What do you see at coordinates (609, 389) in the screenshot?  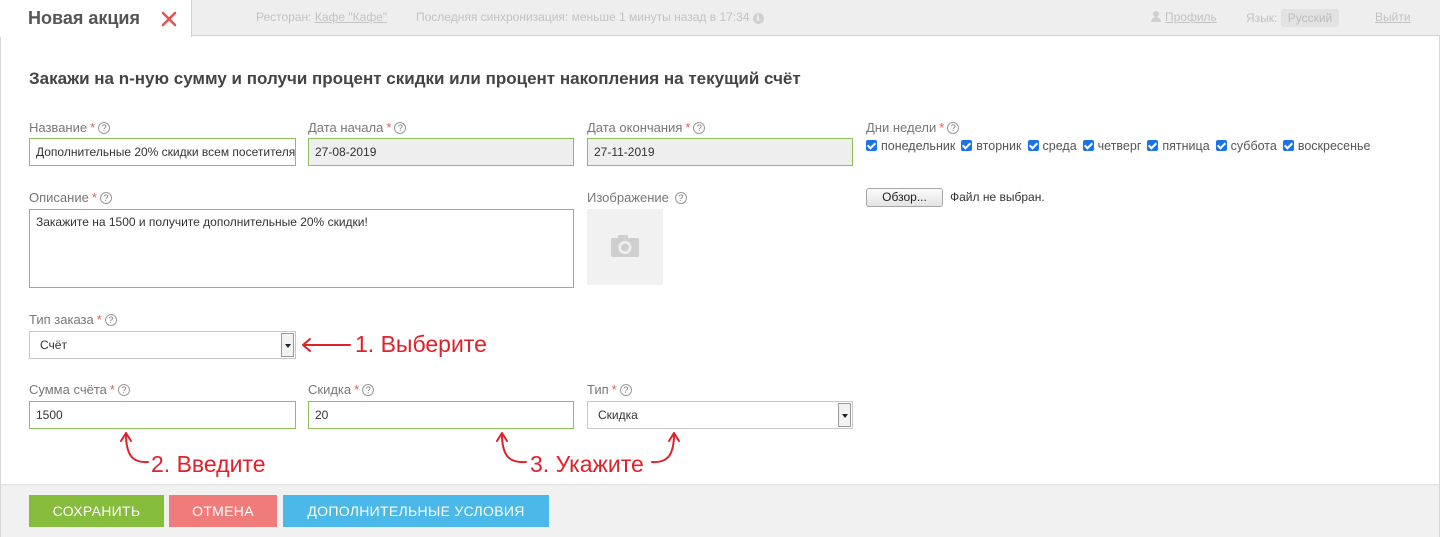 I see `type-label: Тип *?` at bounding box center [609, 389].